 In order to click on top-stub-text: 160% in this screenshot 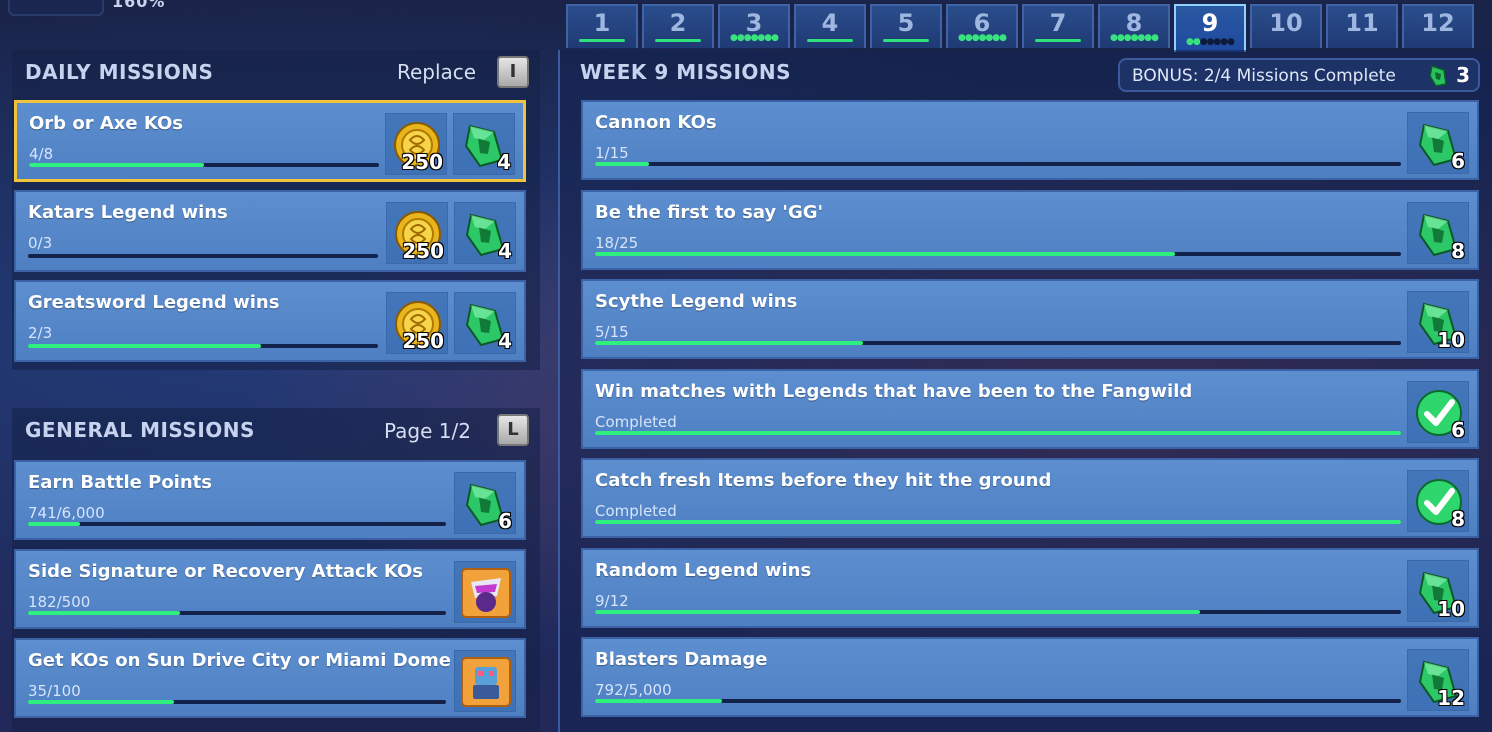, I will do `click(139, 5)`.